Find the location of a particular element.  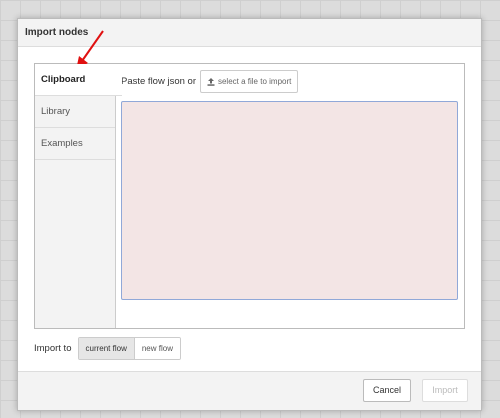

select-file-button: select a file to import is located at coordinates (249, 81).